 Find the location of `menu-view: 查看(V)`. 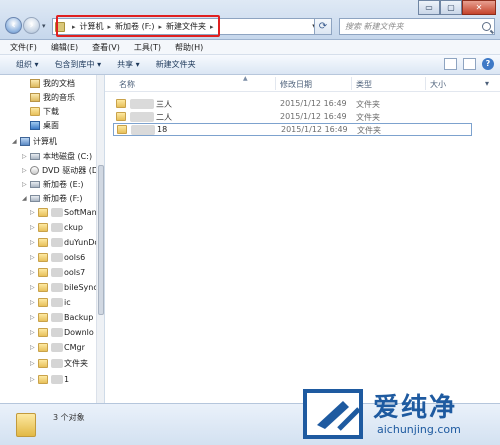

menu-view: 查看(V) is located at coordinates (106, 47).